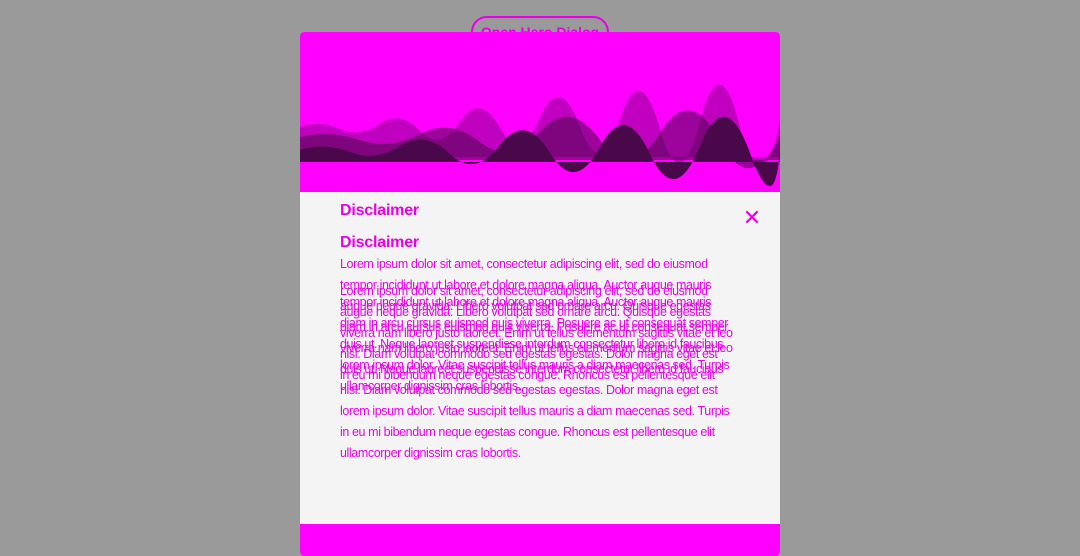  Describe the element at coordinates (379, 210) in the screenshot. I see `dialog-title: Disclaimer` at that location.